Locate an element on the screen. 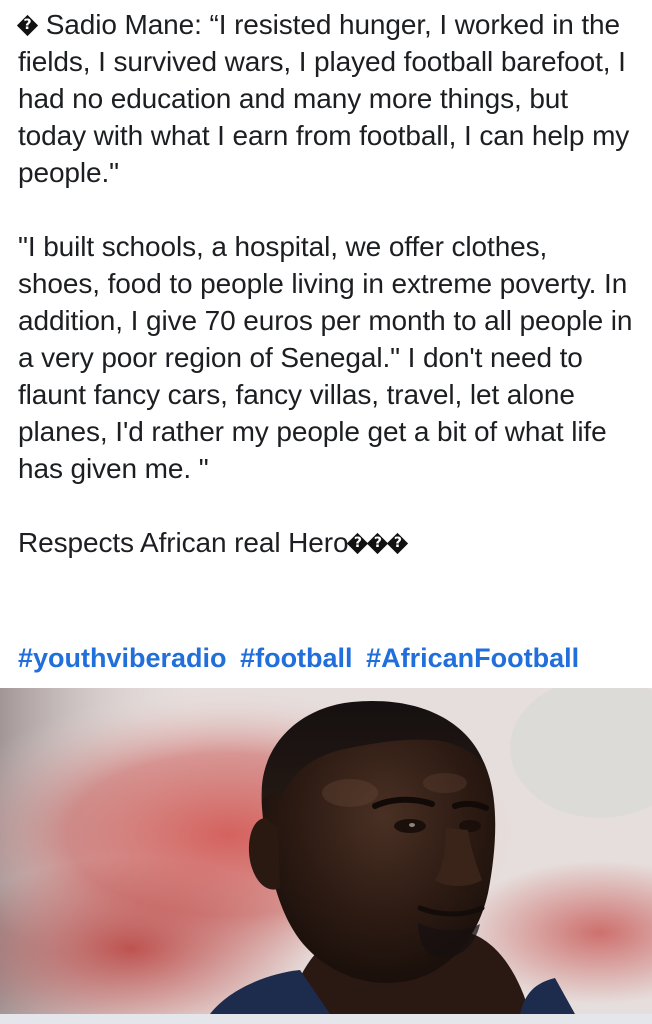  hashtag-youthviberadio: #youthviberadio is located at coordinates (122, 658).